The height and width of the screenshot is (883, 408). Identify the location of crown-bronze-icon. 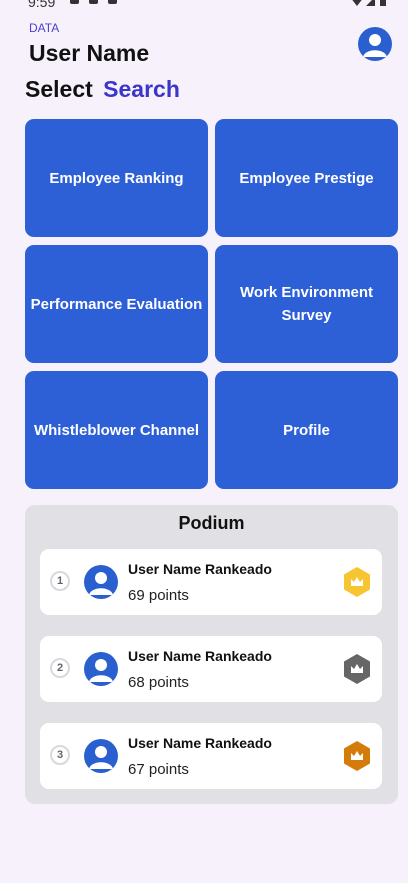
(357, 756).